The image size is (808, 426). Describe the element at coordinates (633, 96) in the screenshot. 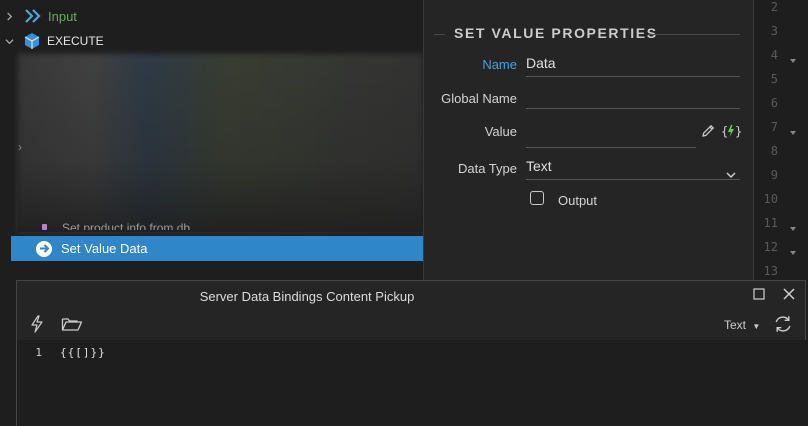

I see `global-name-field` at that location.